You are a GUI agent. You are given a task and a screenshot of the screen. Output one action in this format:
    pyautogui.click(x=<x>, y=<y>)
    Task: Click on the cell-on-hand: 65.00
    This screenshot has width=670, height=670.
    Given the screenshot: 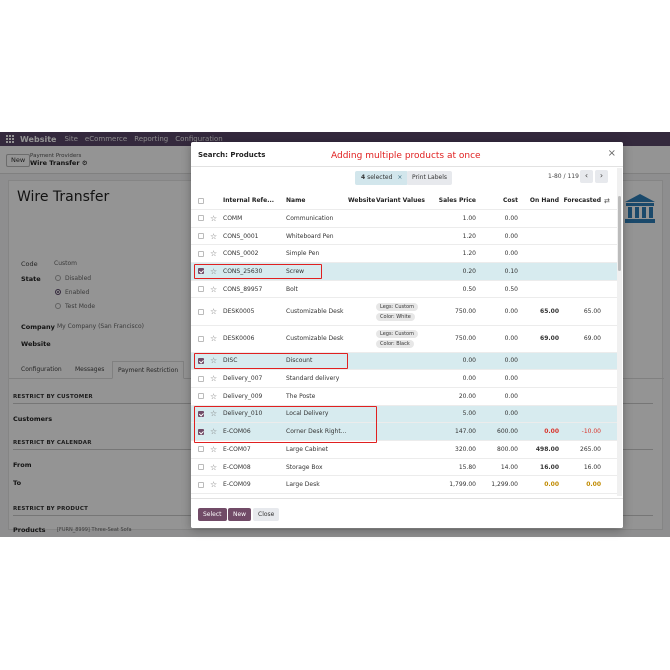 What is the action you would take?
    pyautogui.click(x=549, y=311)
    